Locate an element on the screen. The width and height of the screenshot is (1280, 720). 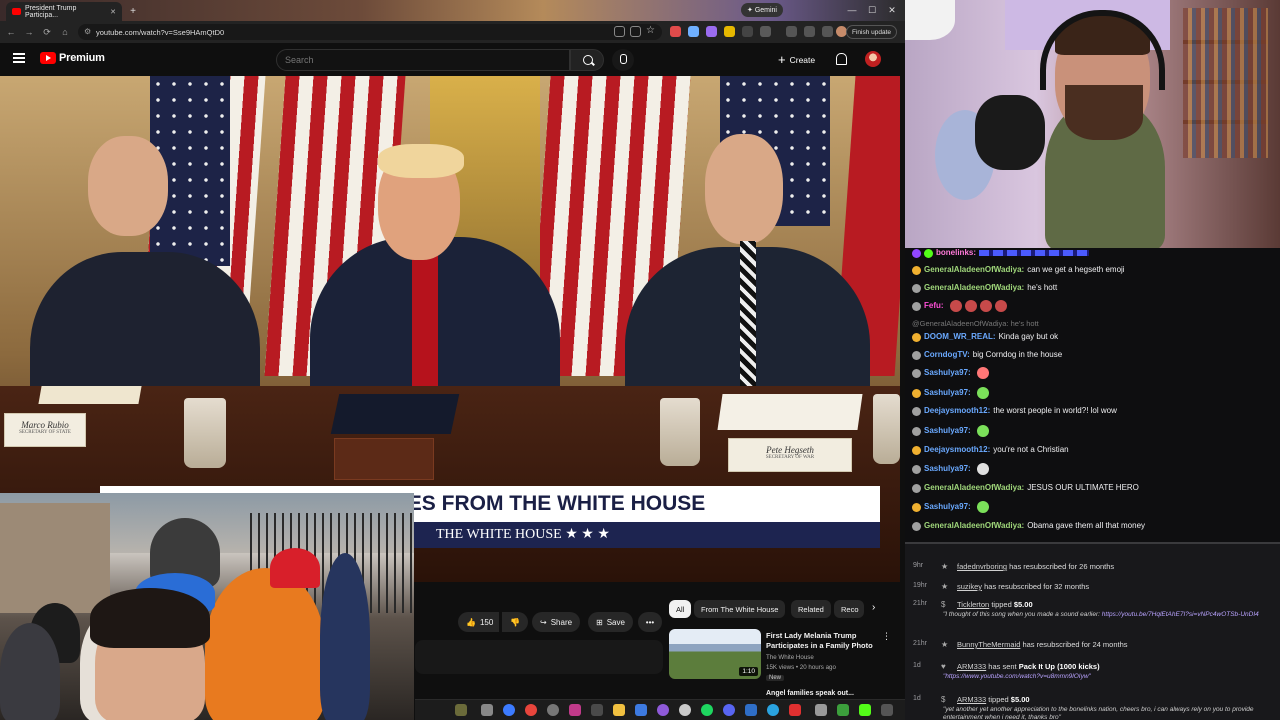
forward-icon: → is located at coordinates (29, 32).